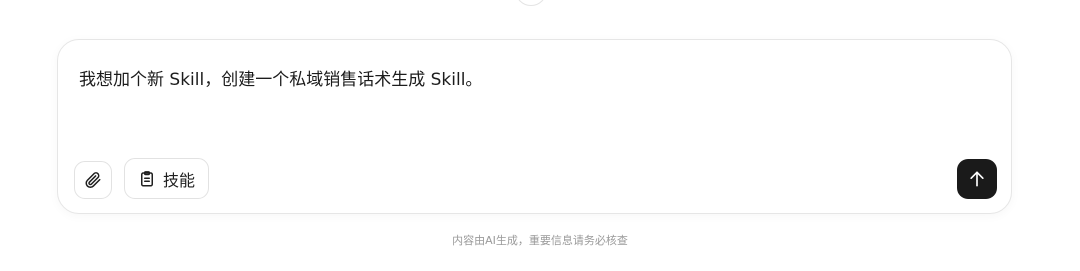 The height and width of the screenshot is (271, 1080). I want to click on skills-label: 技能, so click(179, 180).